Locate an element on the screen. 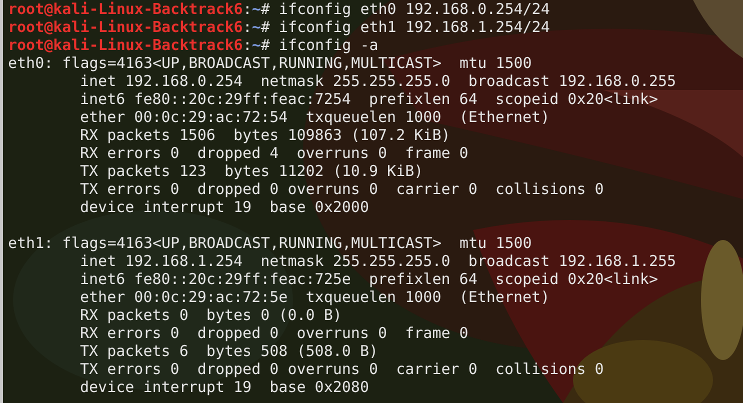 This screenshot has width=743, height=403. output-line: ether 00:0c:29:ac:72:54 txqueuelen 1000 (Ethernet) is located at coordinates (315, 117).